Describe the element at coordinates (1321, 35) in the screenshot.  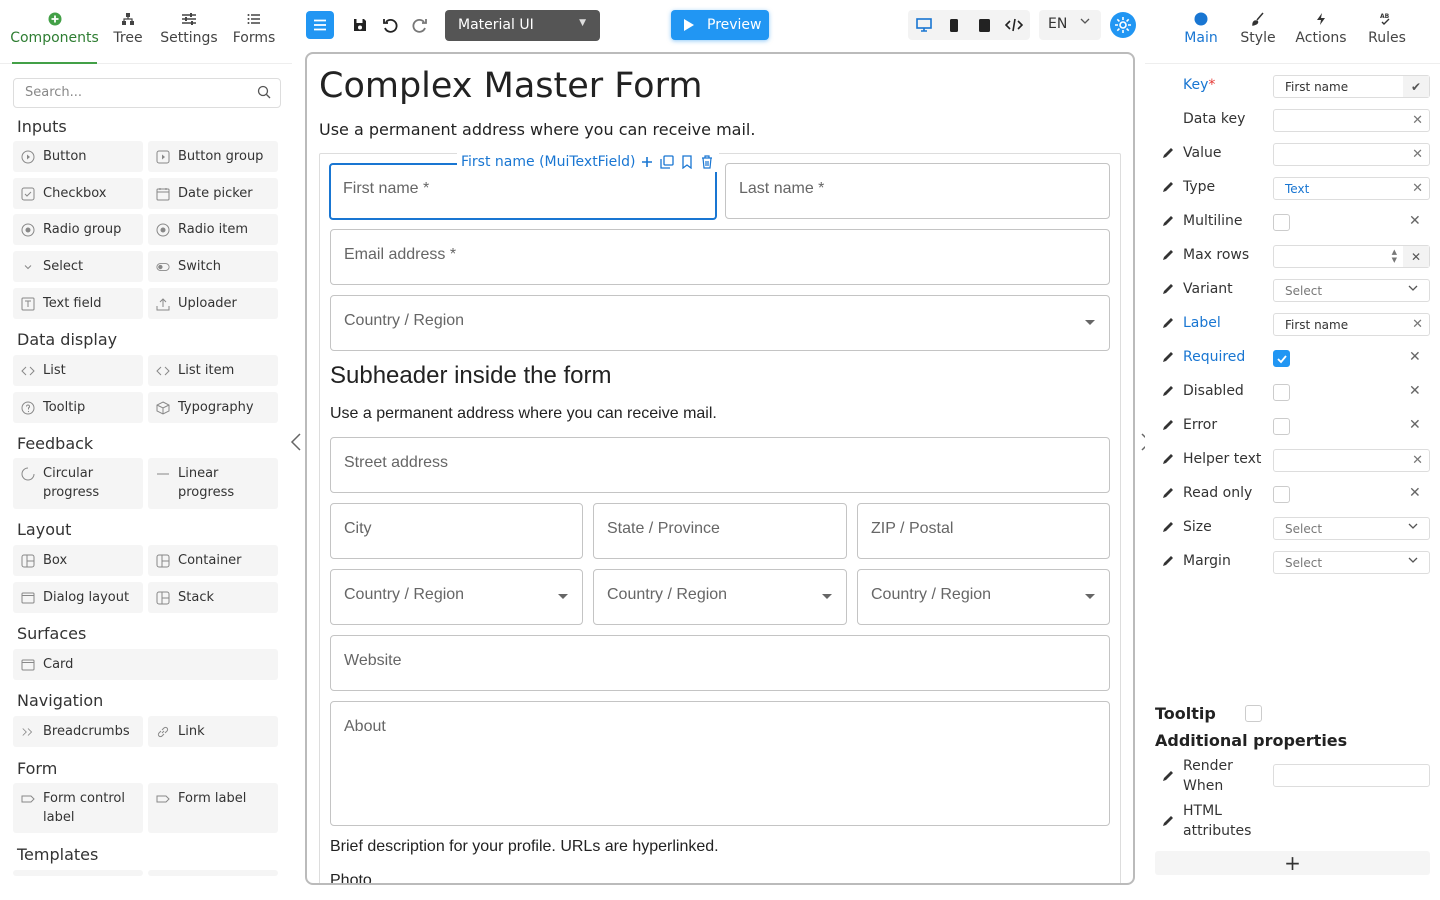
I see `tab-actions: Actions` at that location.